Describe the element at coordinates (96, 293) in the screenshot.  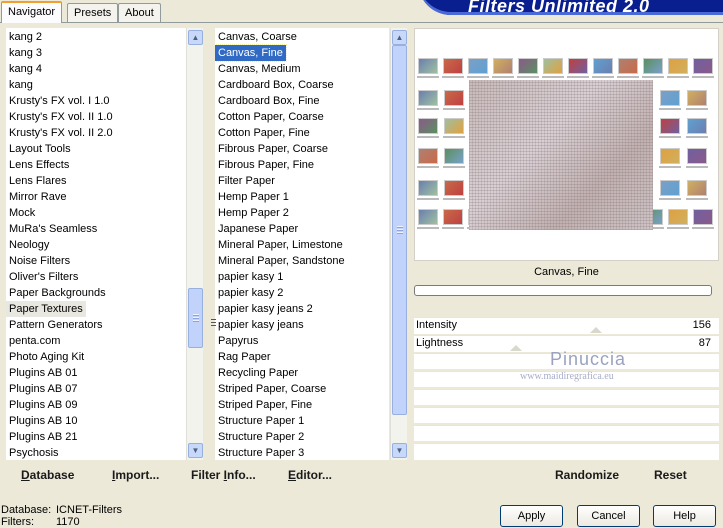
I see `category-list-item: Paper Backgrounds` at that location.